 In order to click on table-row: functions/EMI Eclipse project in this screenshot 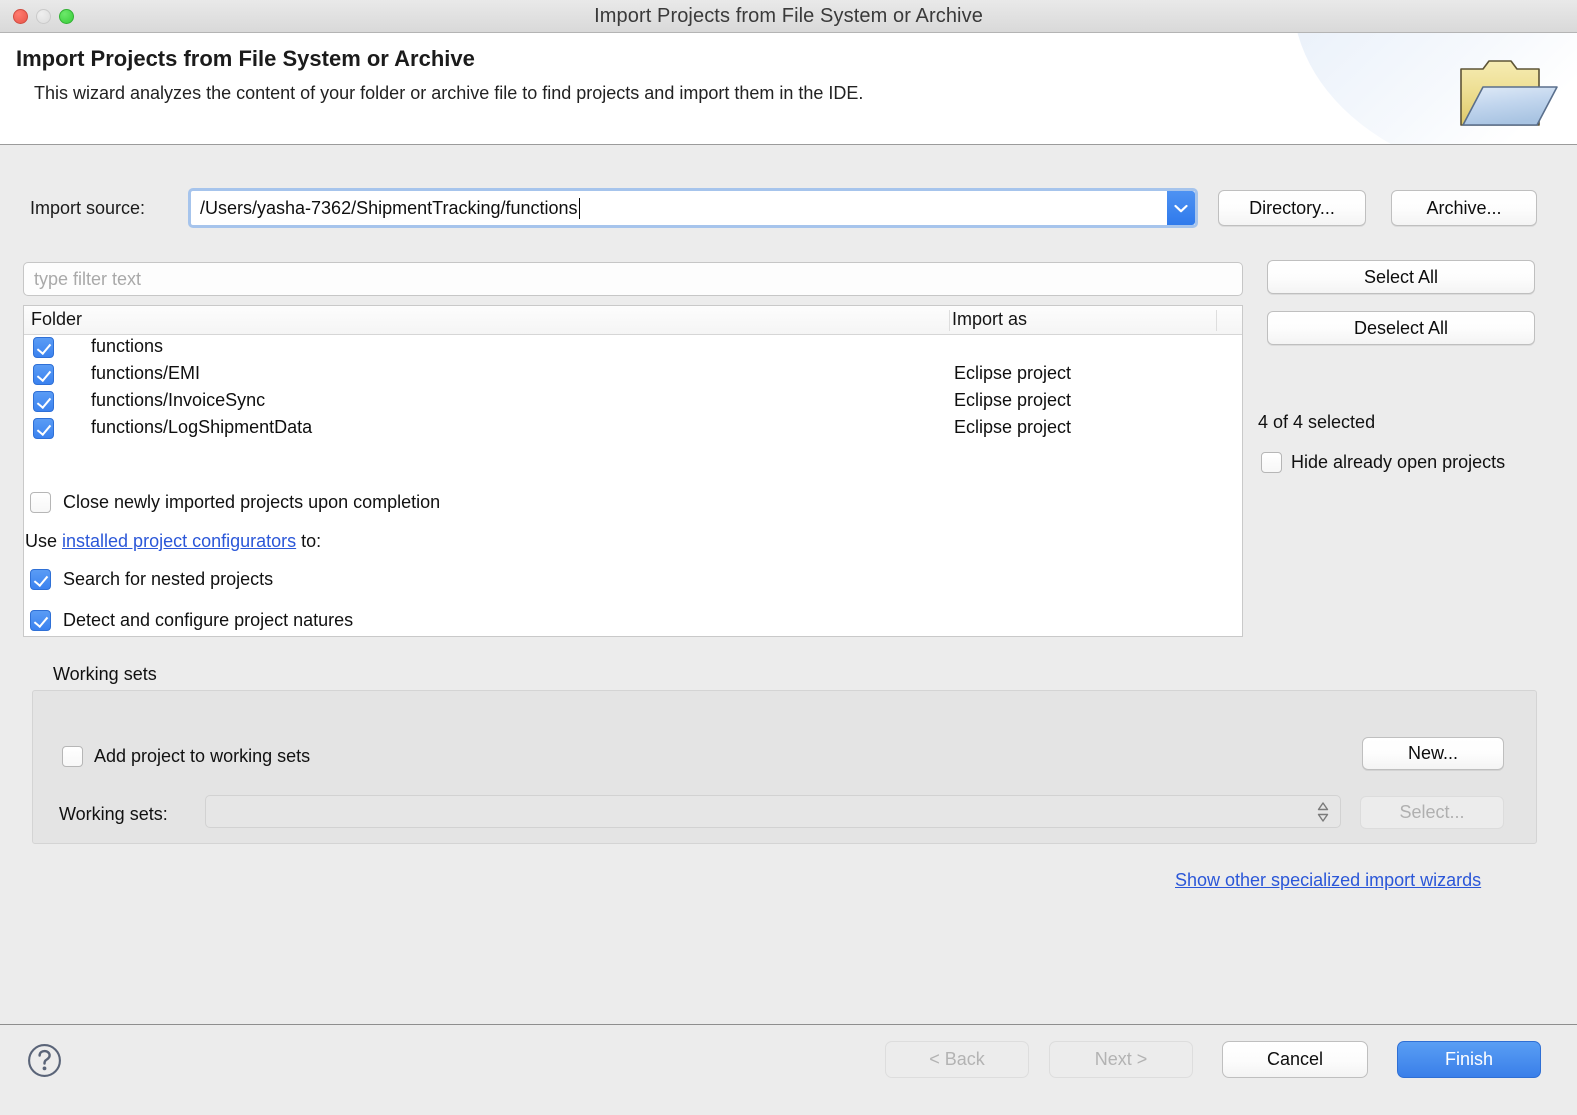, I will do `click(633, 375)`.